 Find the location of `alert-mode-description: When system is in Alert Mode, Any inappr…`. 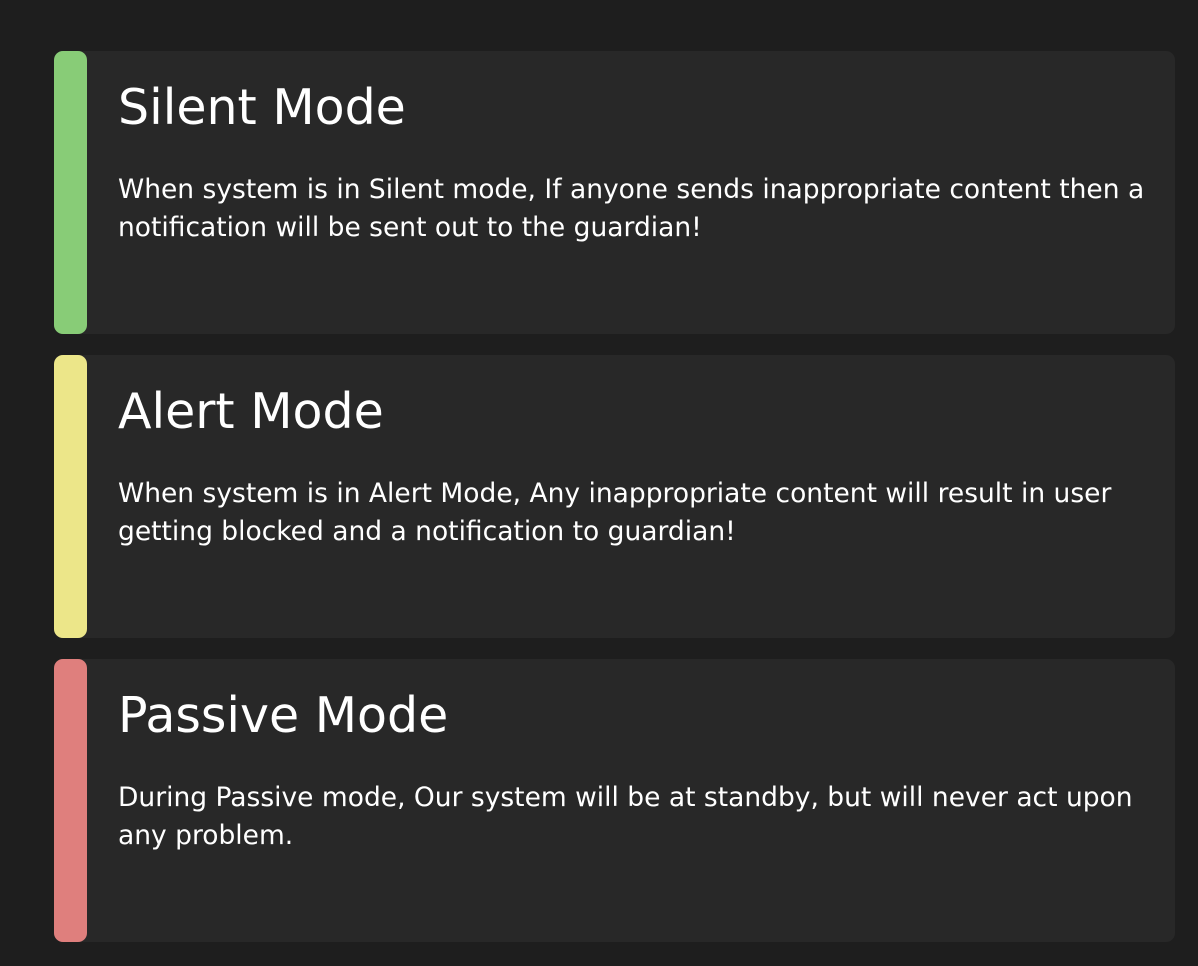

alert-mode-description: When system is in Alert Mode, Any inappr… is located at coordinates (615, 512).